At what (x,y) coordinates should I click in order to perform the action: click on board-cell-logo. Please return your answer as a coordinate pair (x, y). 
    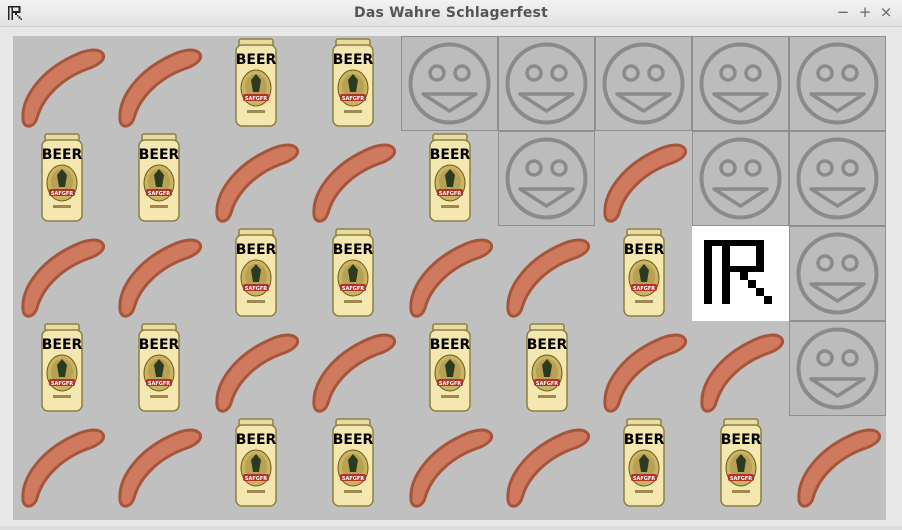
    Looking at the image, I should click on (740, 273).